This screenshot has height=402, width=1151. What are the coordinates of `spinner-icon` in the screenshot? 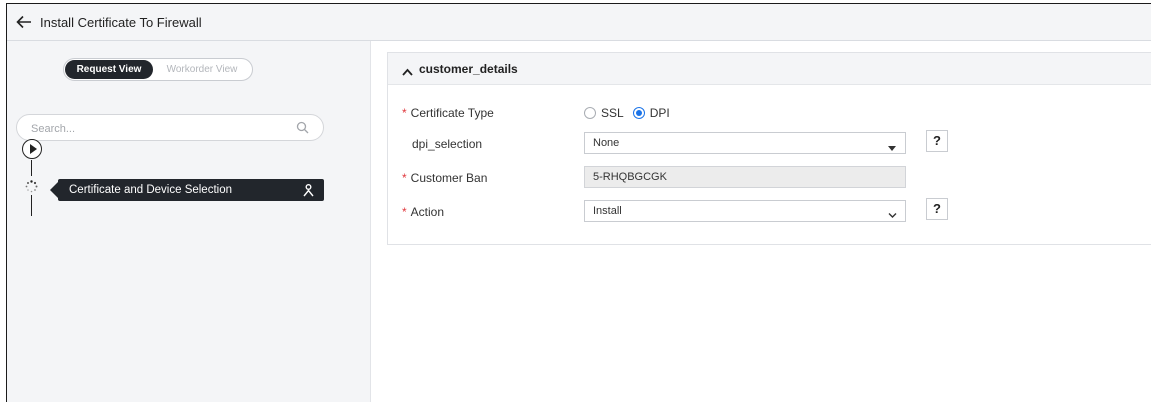 It's located at (31, 186).